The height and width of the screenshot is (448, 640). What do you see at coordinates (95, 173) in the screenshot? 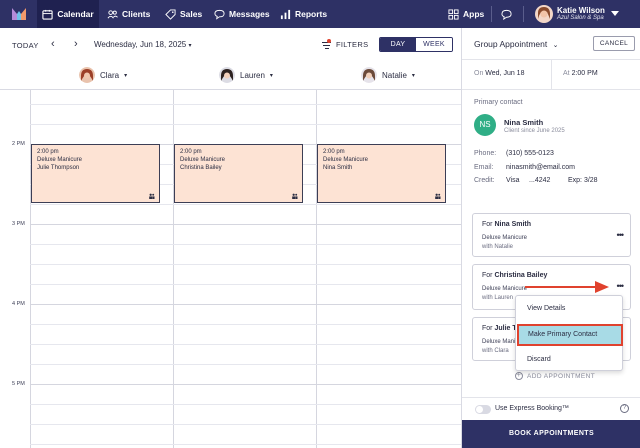
I see `appointment-block: 2:00 pm Deluxe Manicure Julie Thompson` at bounding box center [95, 173].